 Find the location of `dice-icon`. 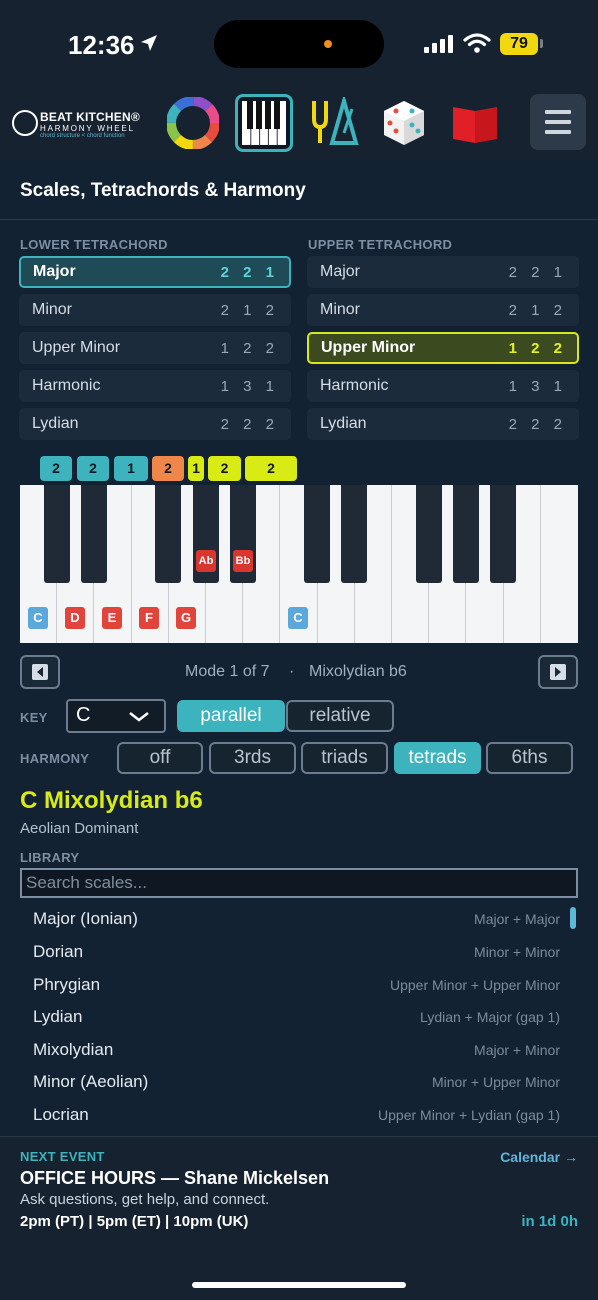

dice-icon is located at coordinates (404, 123).